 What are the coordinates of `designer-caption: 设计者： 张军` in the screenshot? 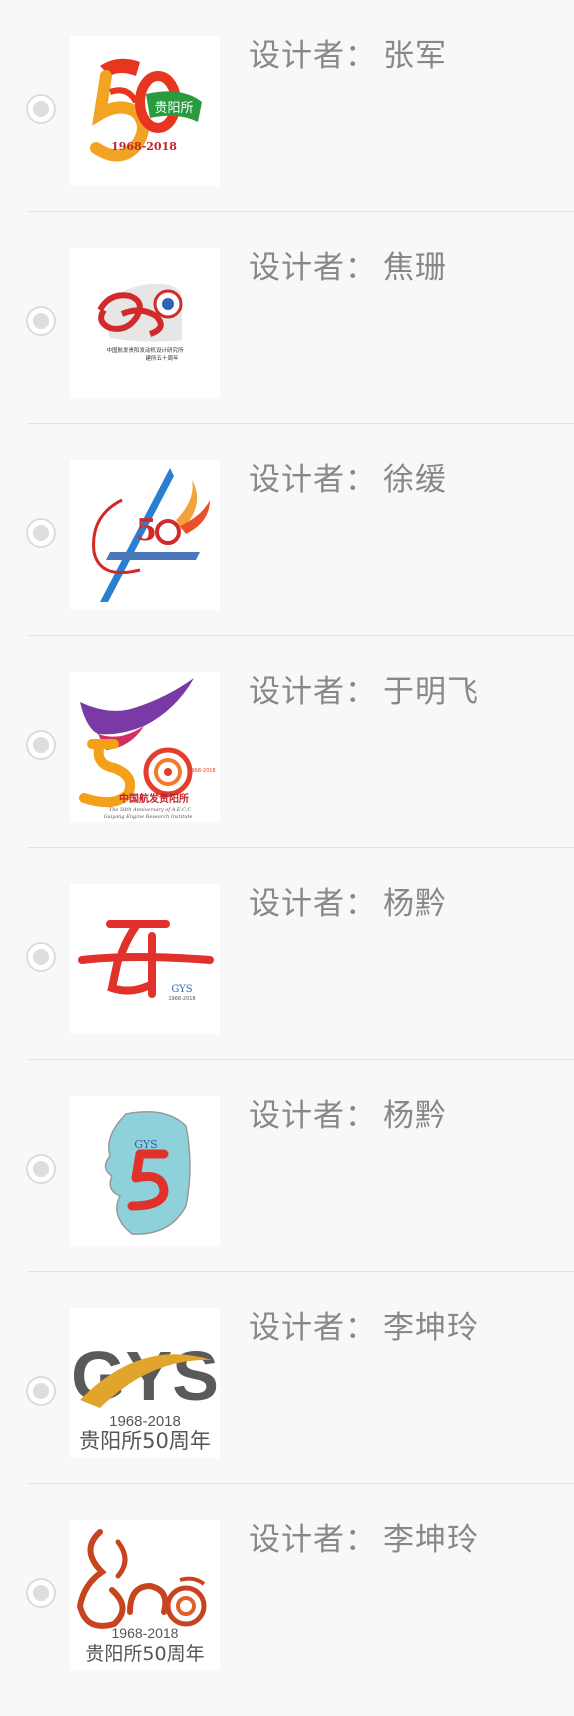 It's located at (348, 56).